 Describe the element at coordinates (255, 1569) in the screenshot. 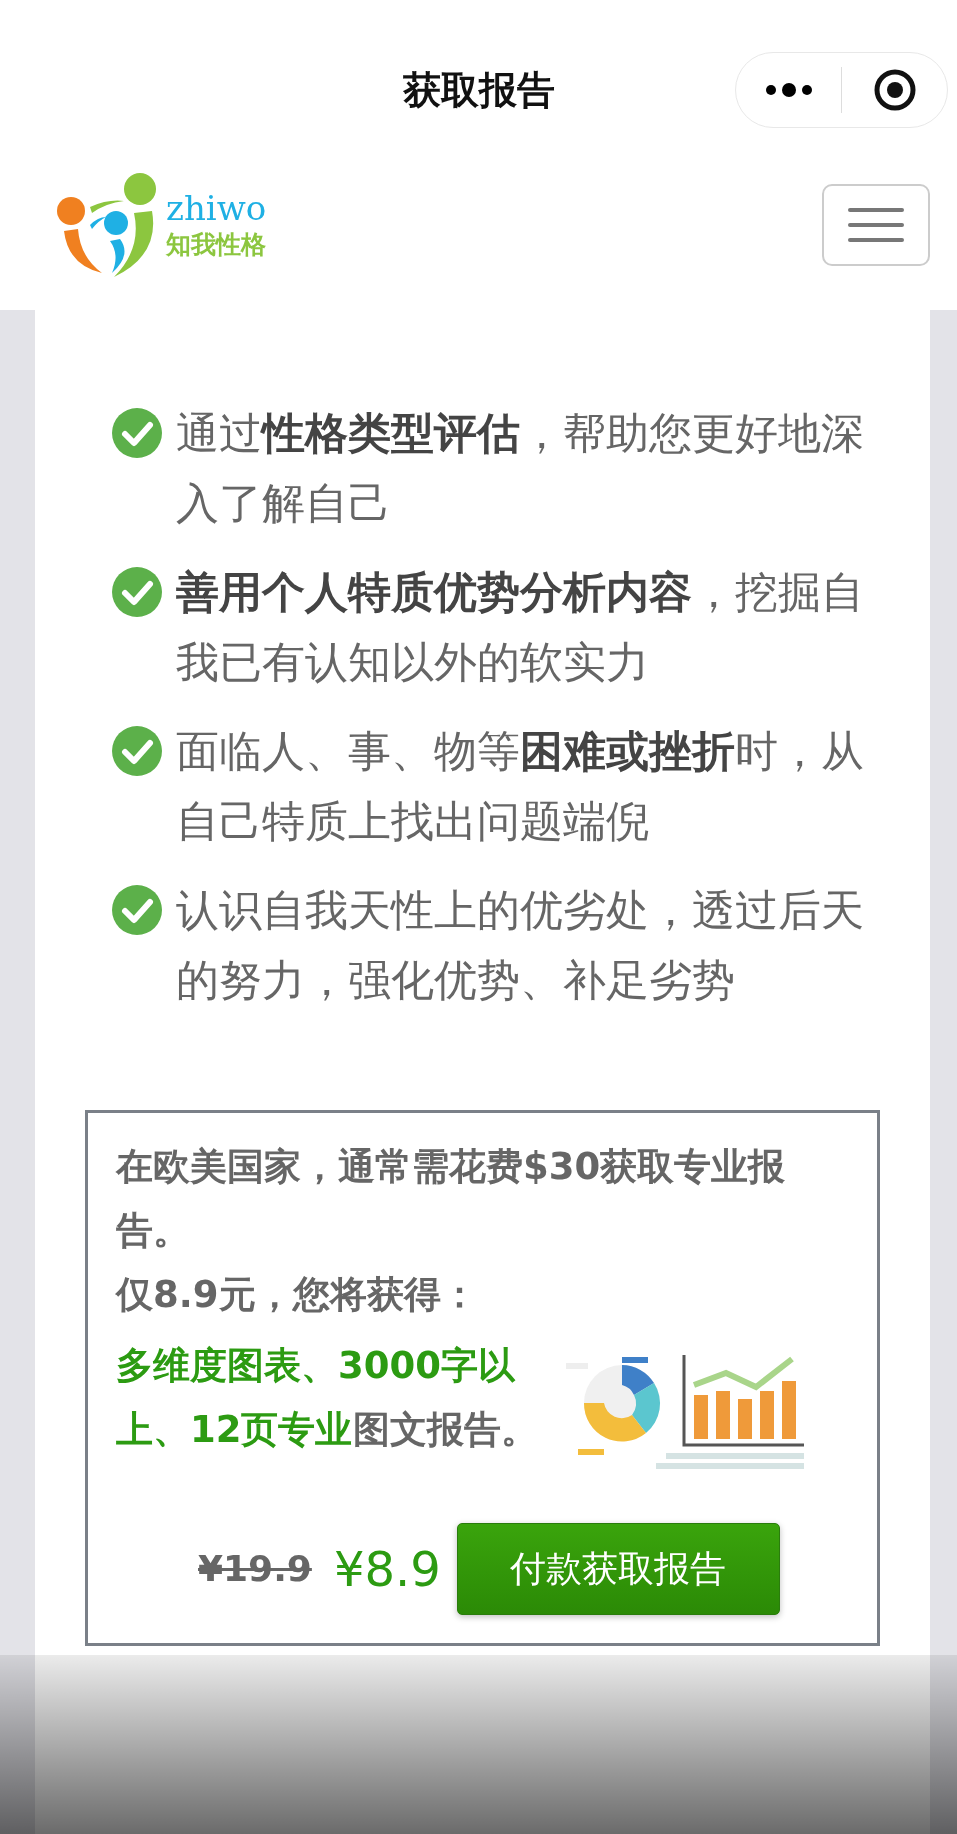

I see `original-price: ¥19.9` at that location.